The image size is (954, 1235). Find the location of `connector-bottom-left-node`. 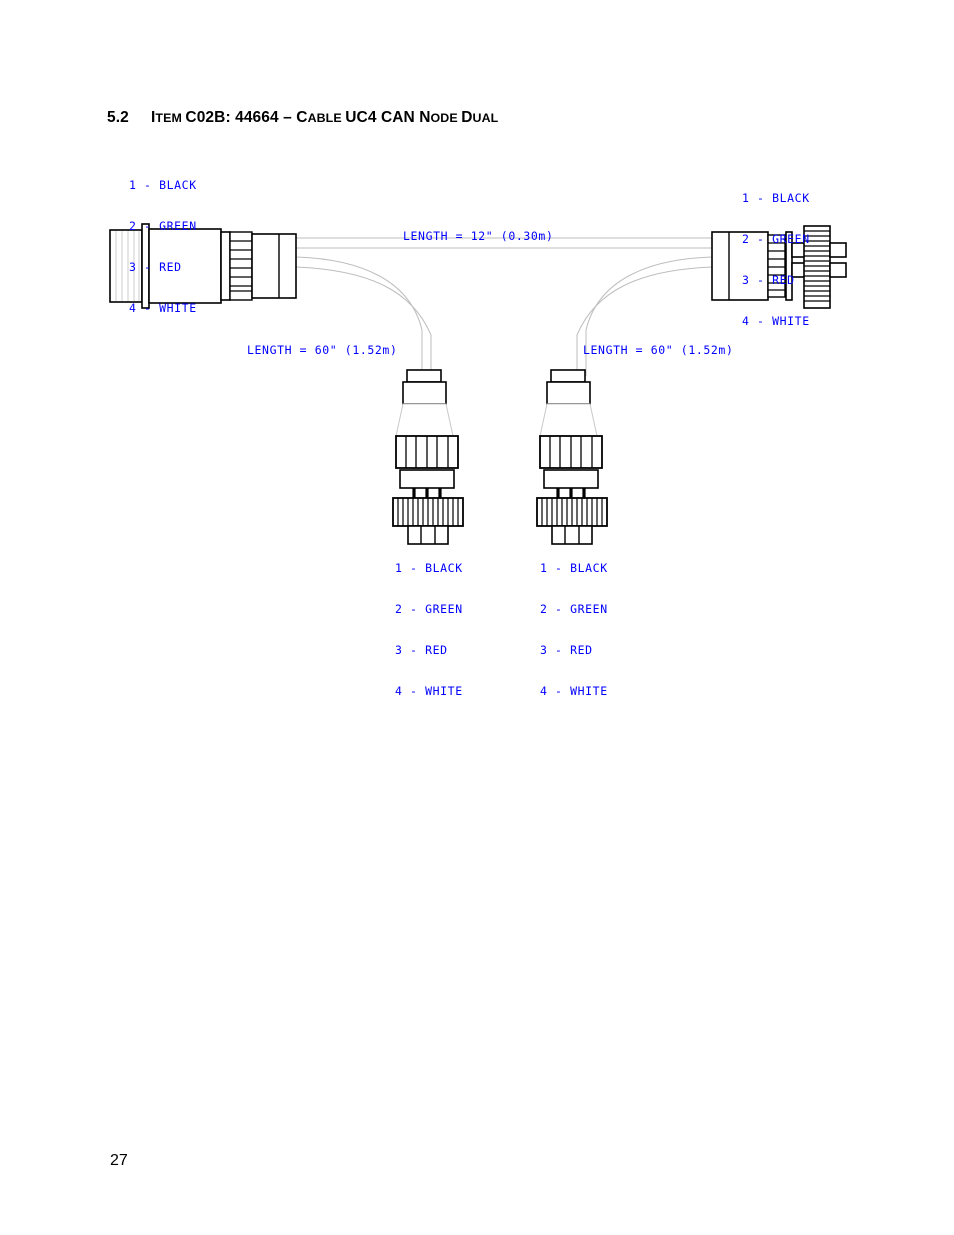

connector-bottom-left-node is located at coordinates (428, 457).